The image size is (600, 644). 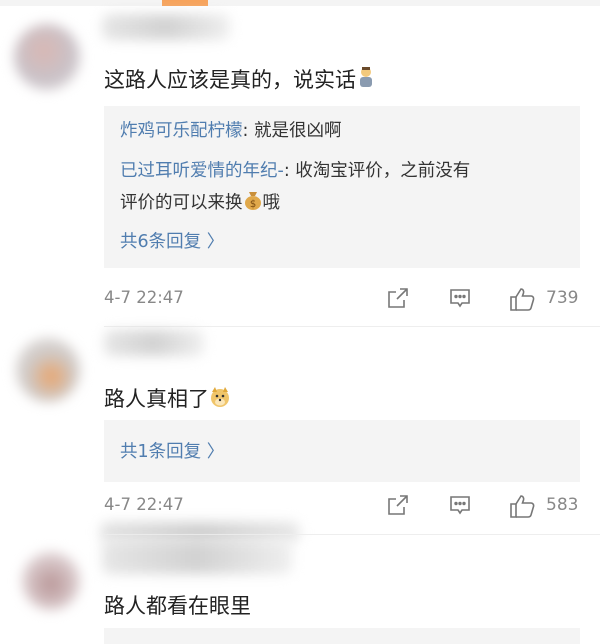 I want to click on comment-text: 路人真相了, so click(x=167, y=398).